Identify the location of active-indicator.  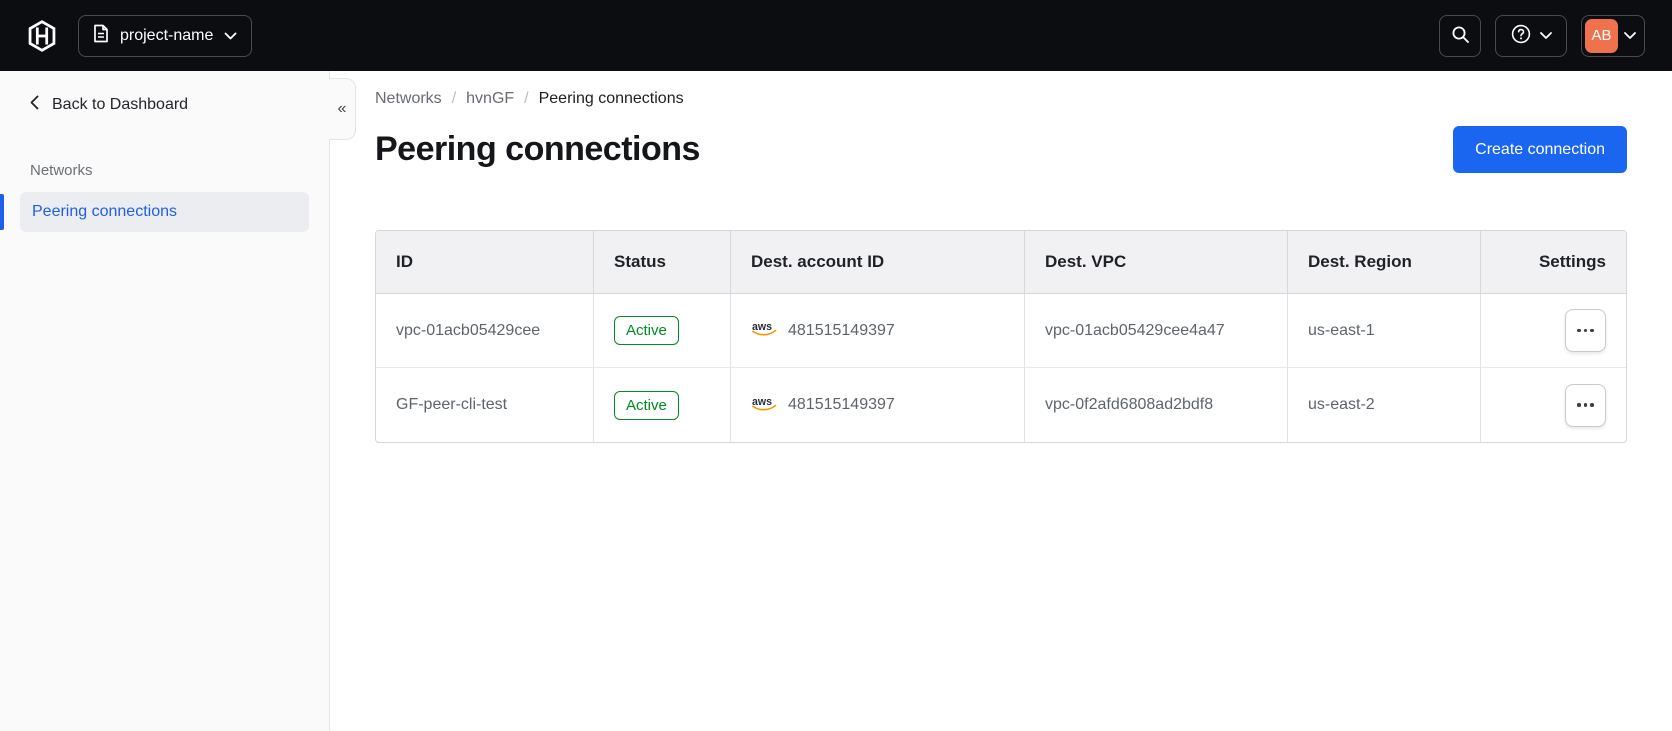
(2, 212).